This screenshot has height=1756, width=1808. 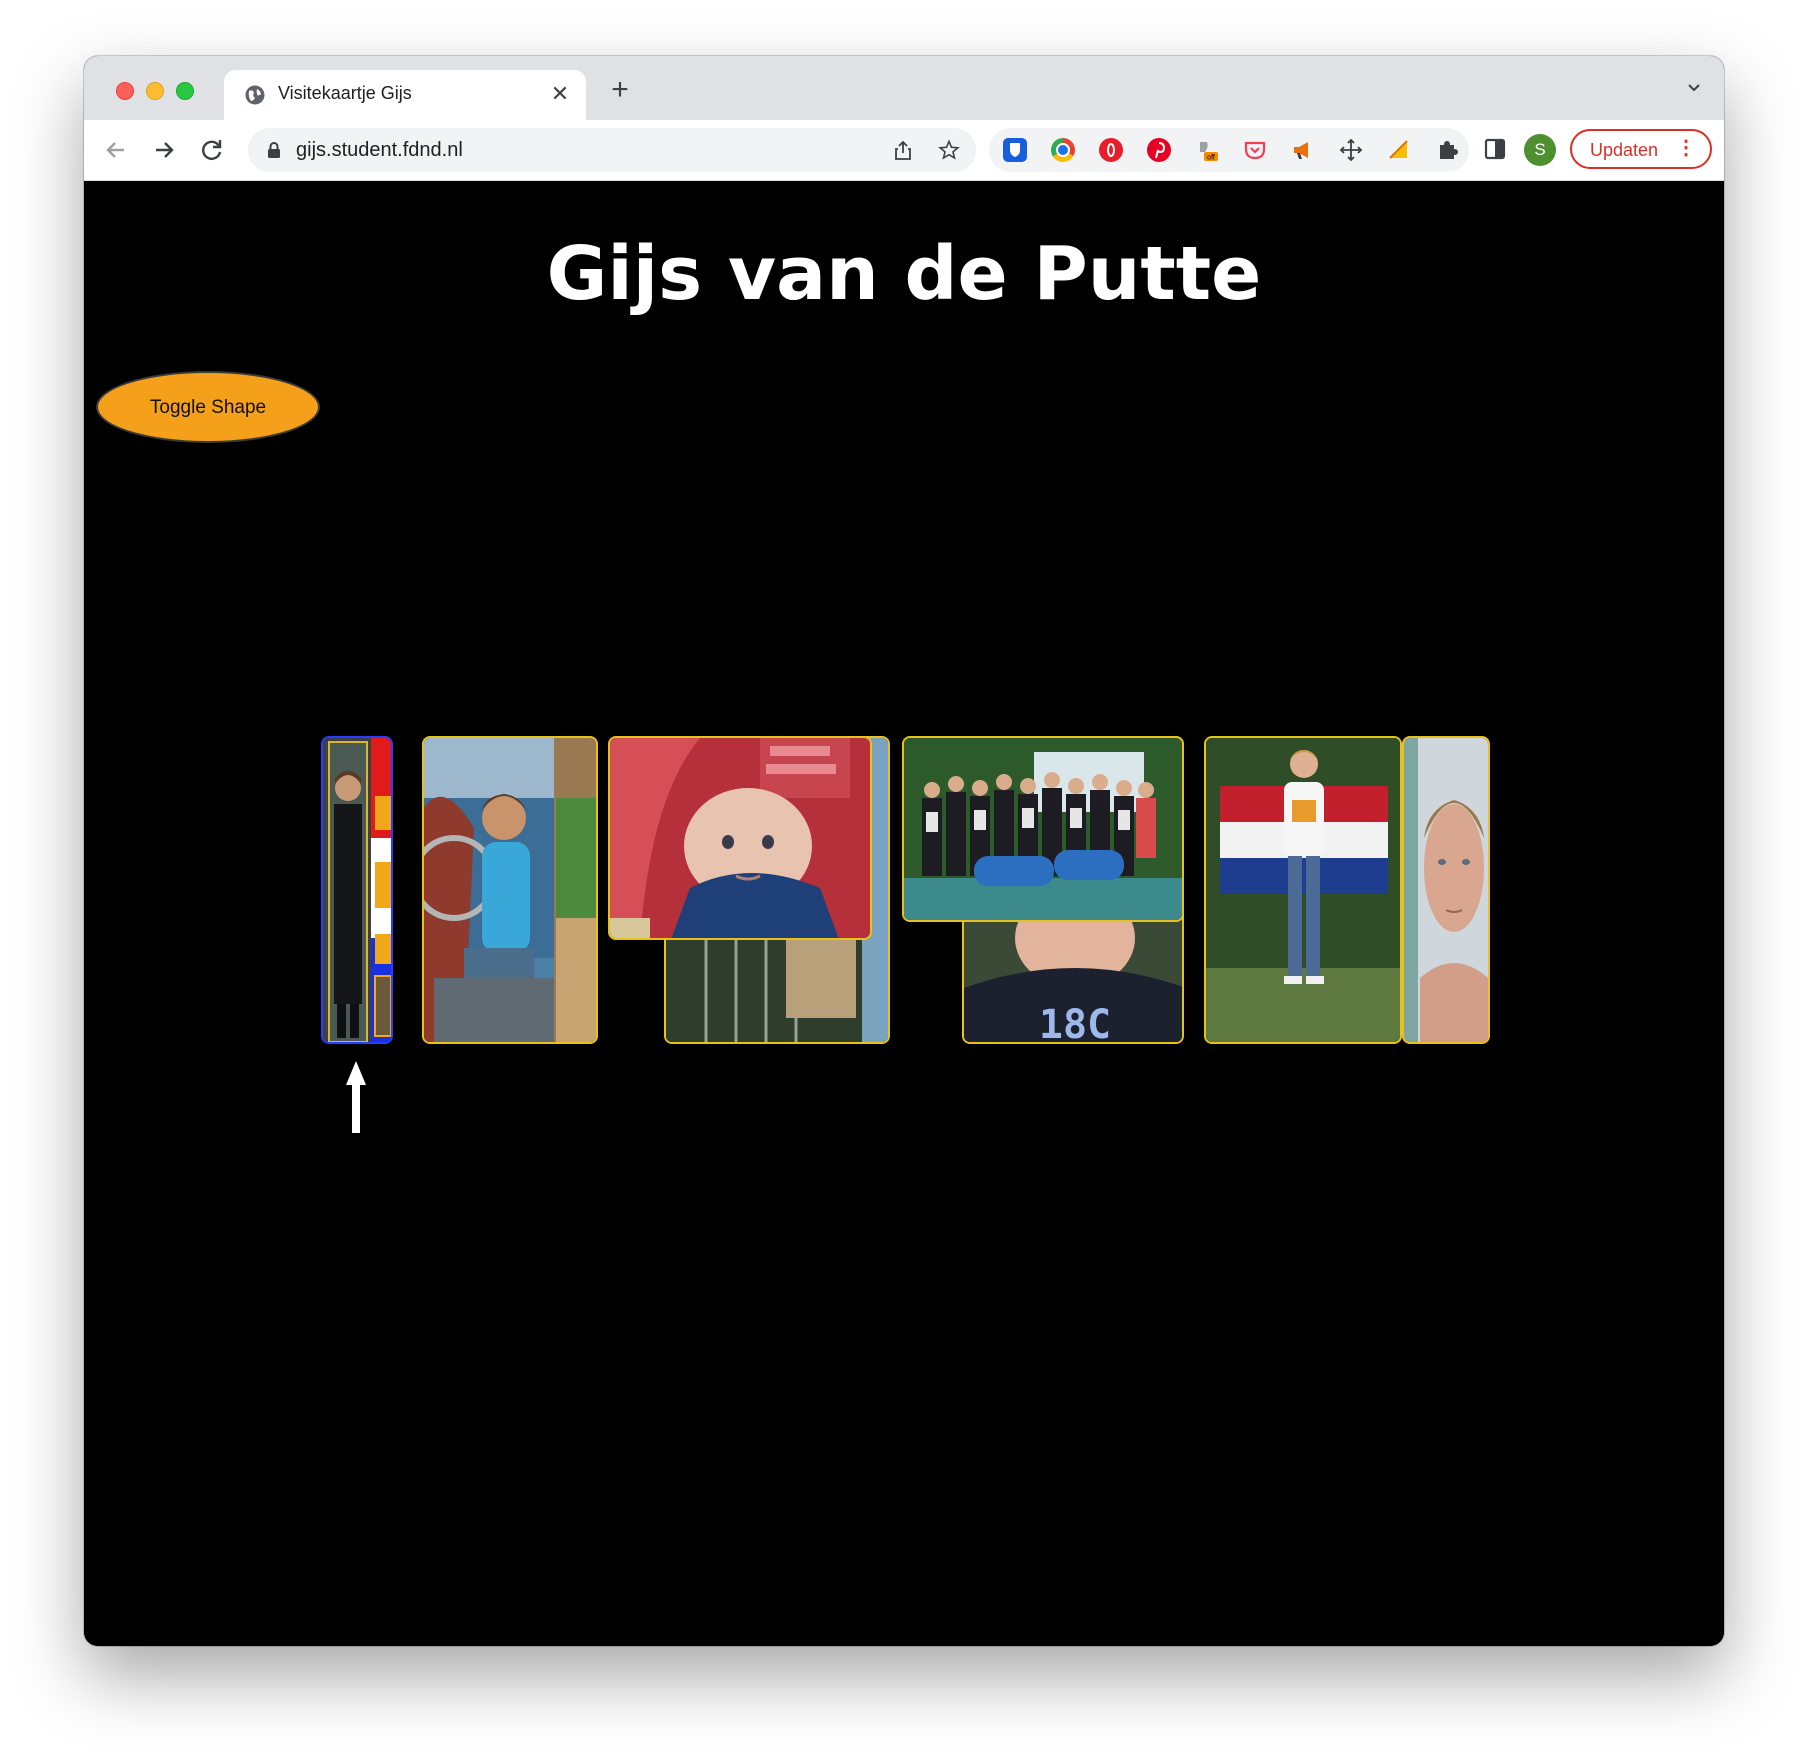 I want to click on svg-text: off, so click(x=1211, y=158).